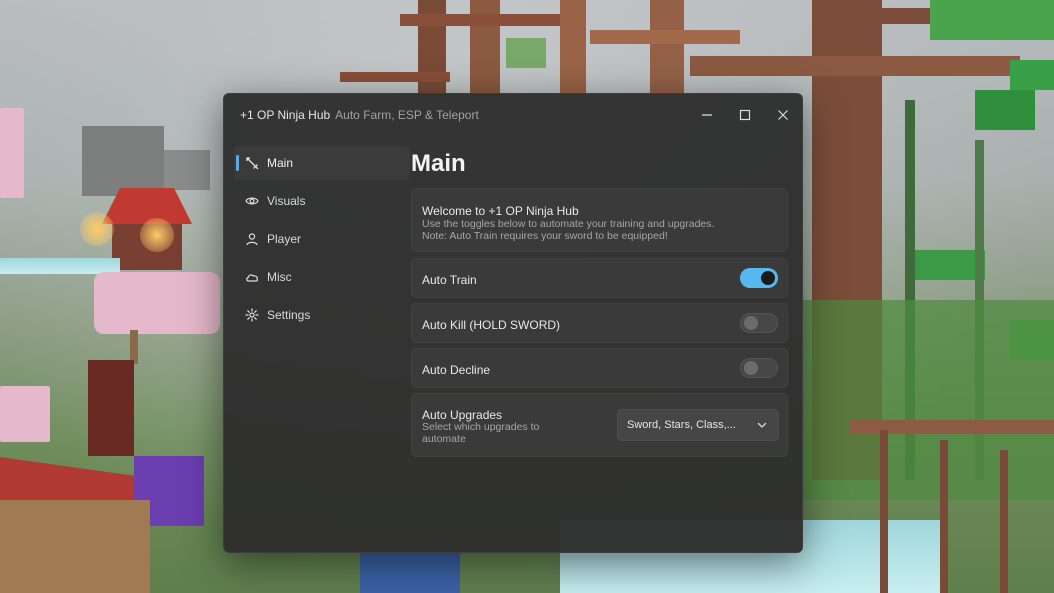 The width and height of the screenshot is (1054, 593). I want to click on close-button, so click(783, 115).